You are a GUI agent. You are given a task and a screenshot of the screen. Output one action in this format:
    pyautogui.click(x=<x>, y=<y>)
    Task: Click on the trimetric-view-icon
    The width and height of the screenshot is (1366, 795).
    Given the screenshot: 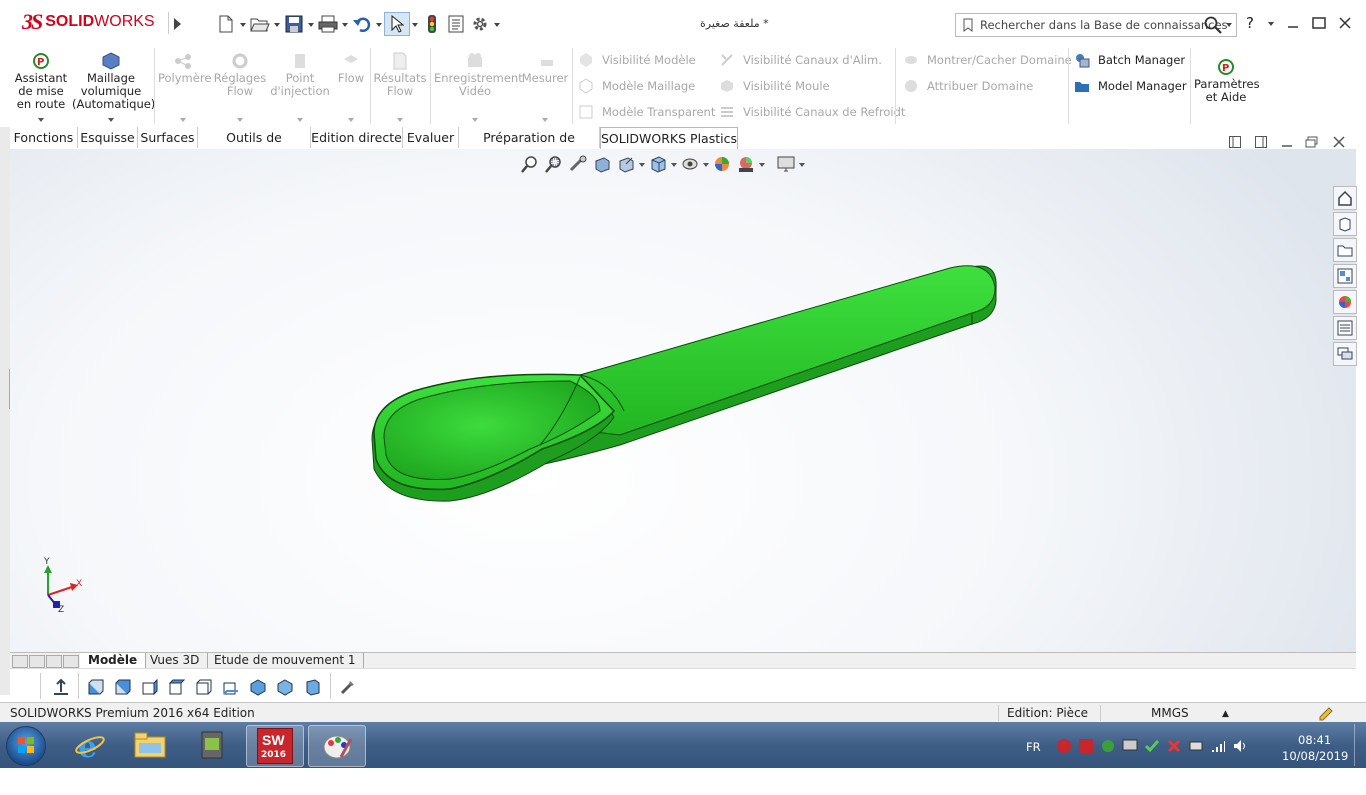 What is the action you would take?
    pyautogui.click(x=285, y=687)
    